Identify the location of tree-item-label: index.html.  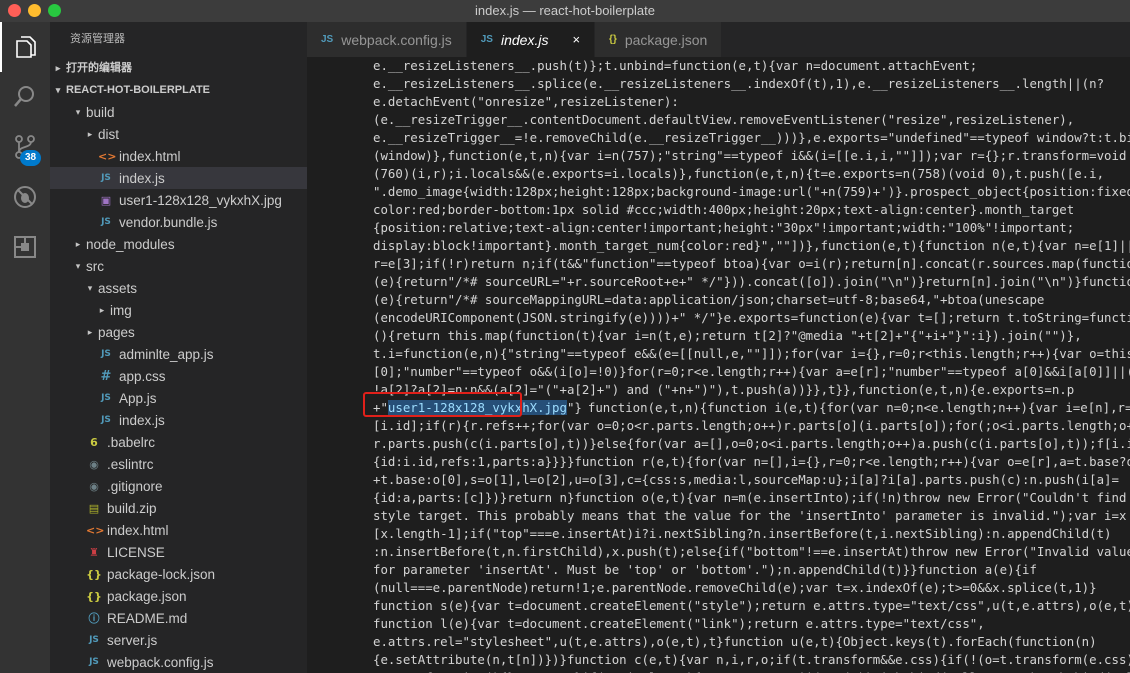
(150, 156).